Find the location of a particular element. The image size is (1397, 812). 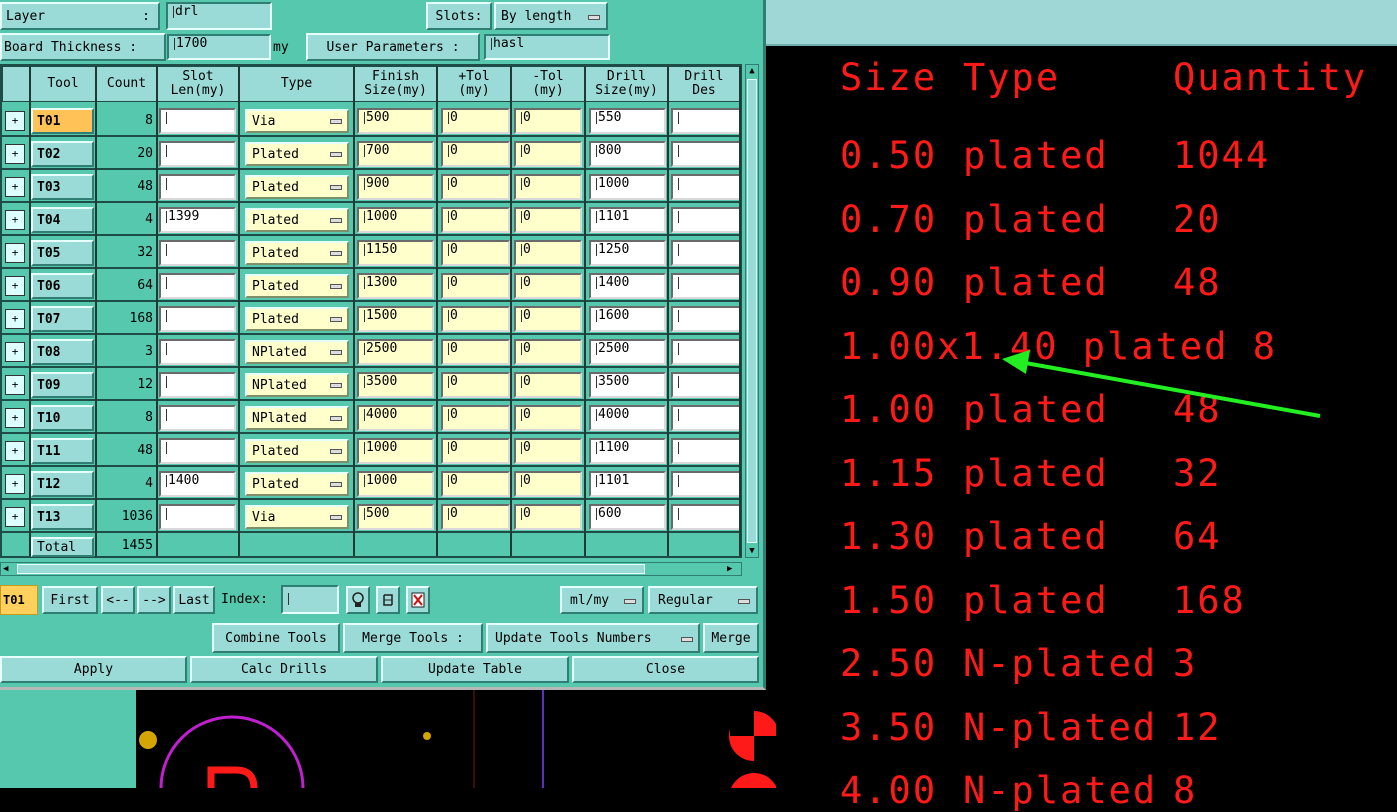

finish-size-input: 700 is located at coordinates (395, 154).